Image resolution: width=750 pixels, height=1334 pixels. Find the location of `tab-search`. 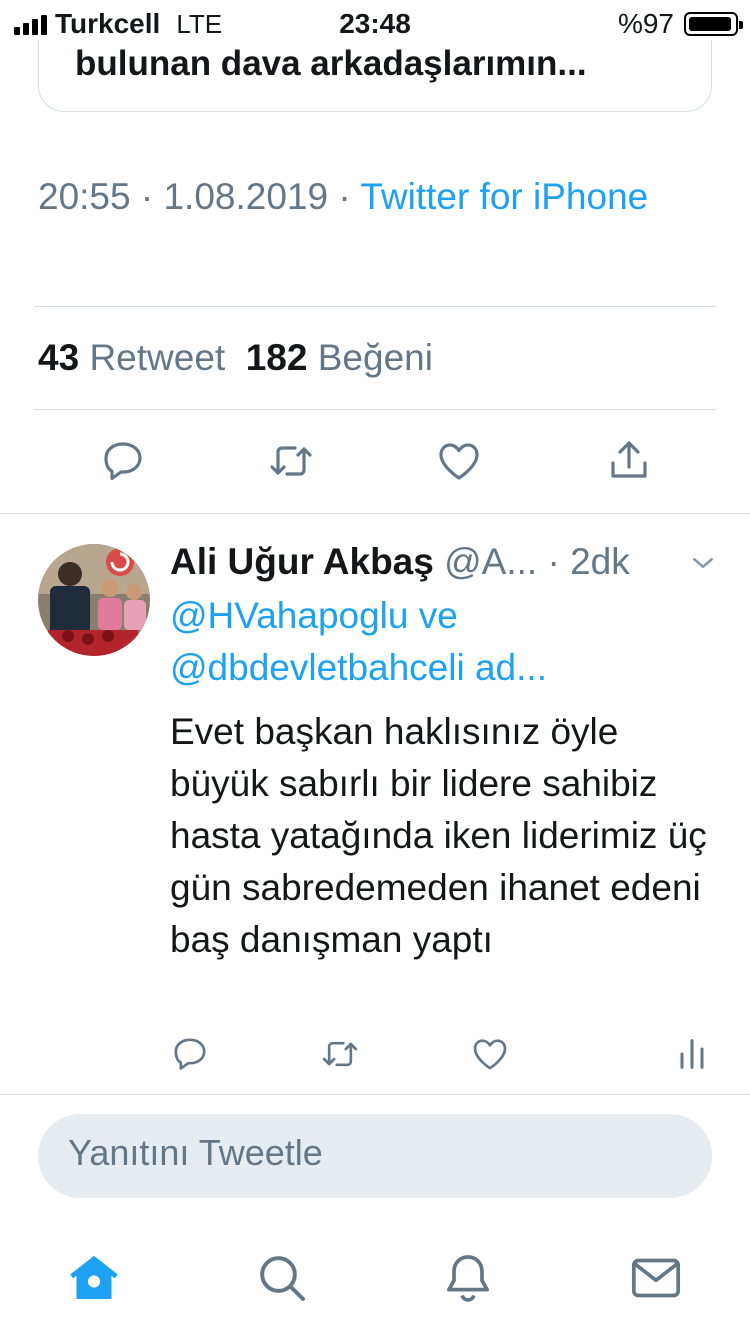

tab-search is located at coordinates (282, 1278).